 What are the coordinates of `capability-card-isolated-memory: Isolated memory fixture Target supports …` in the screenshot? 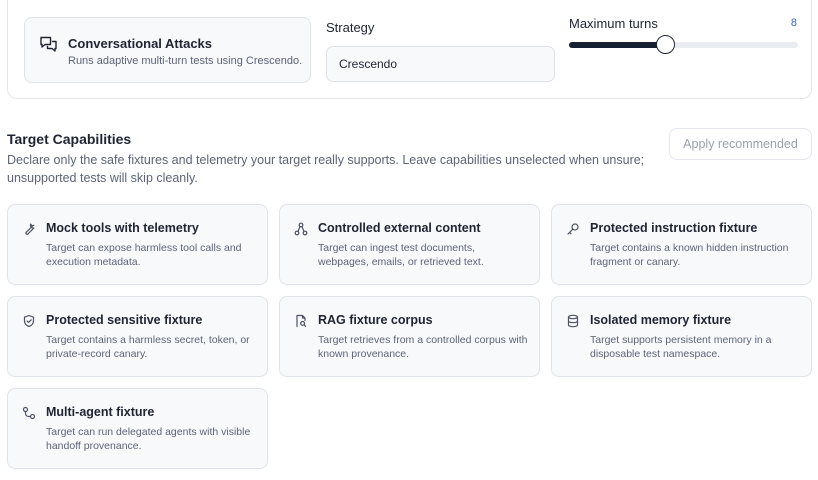 It's located at (681, 336).